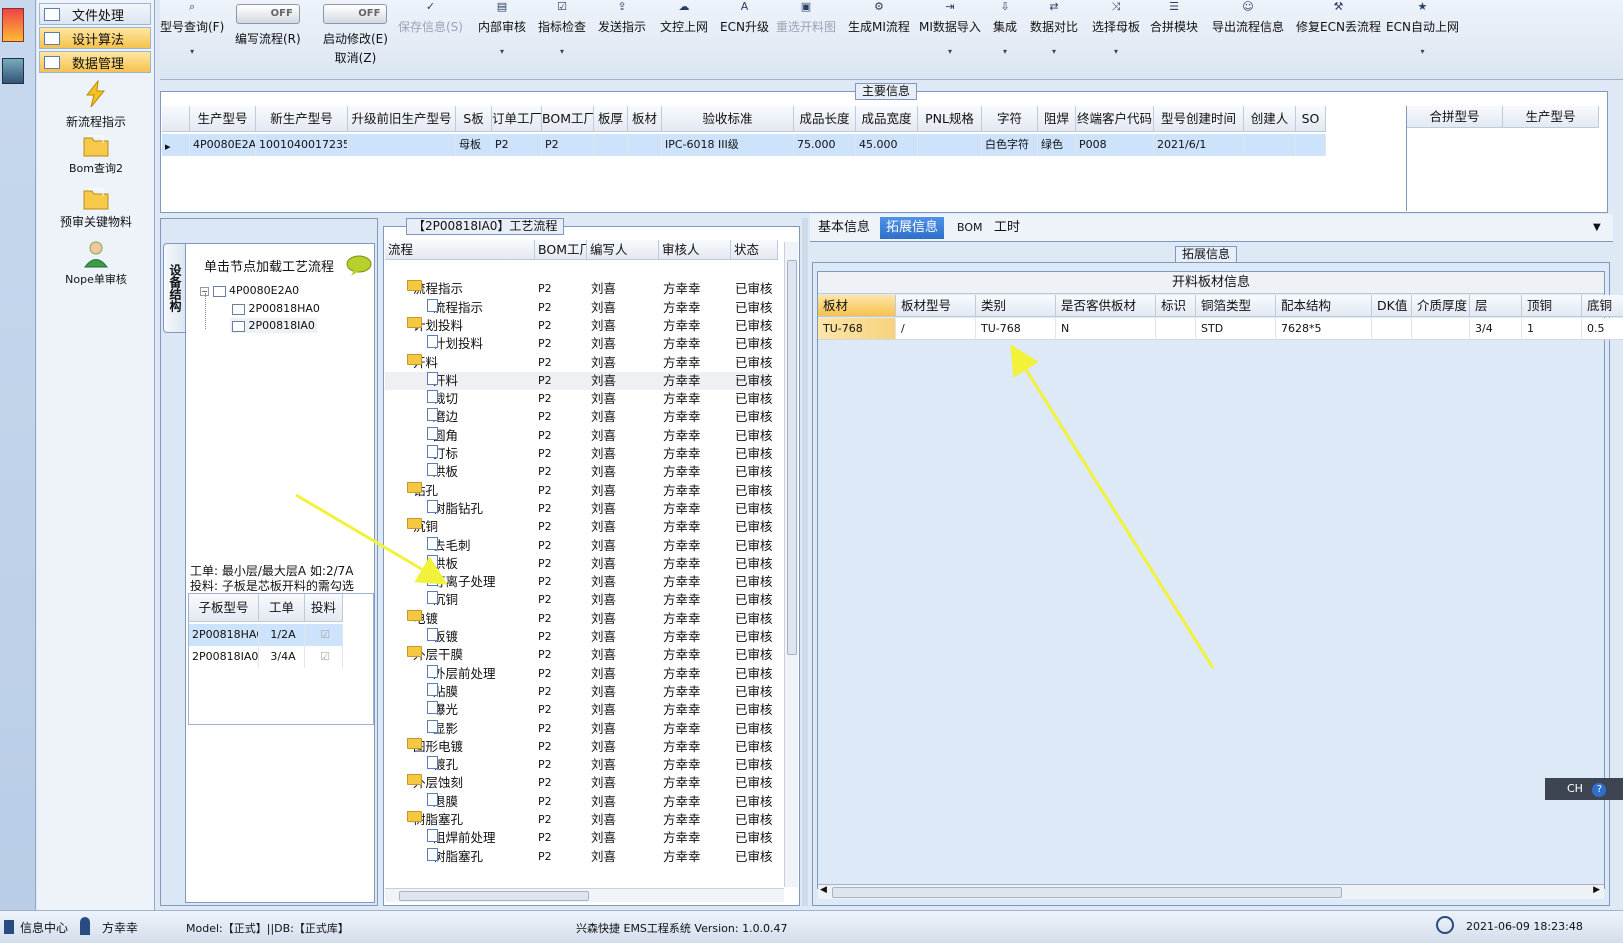  Describe the element at coordinates (224, 608) in the screenshot. I see `column-header: 子板型号` at that location.